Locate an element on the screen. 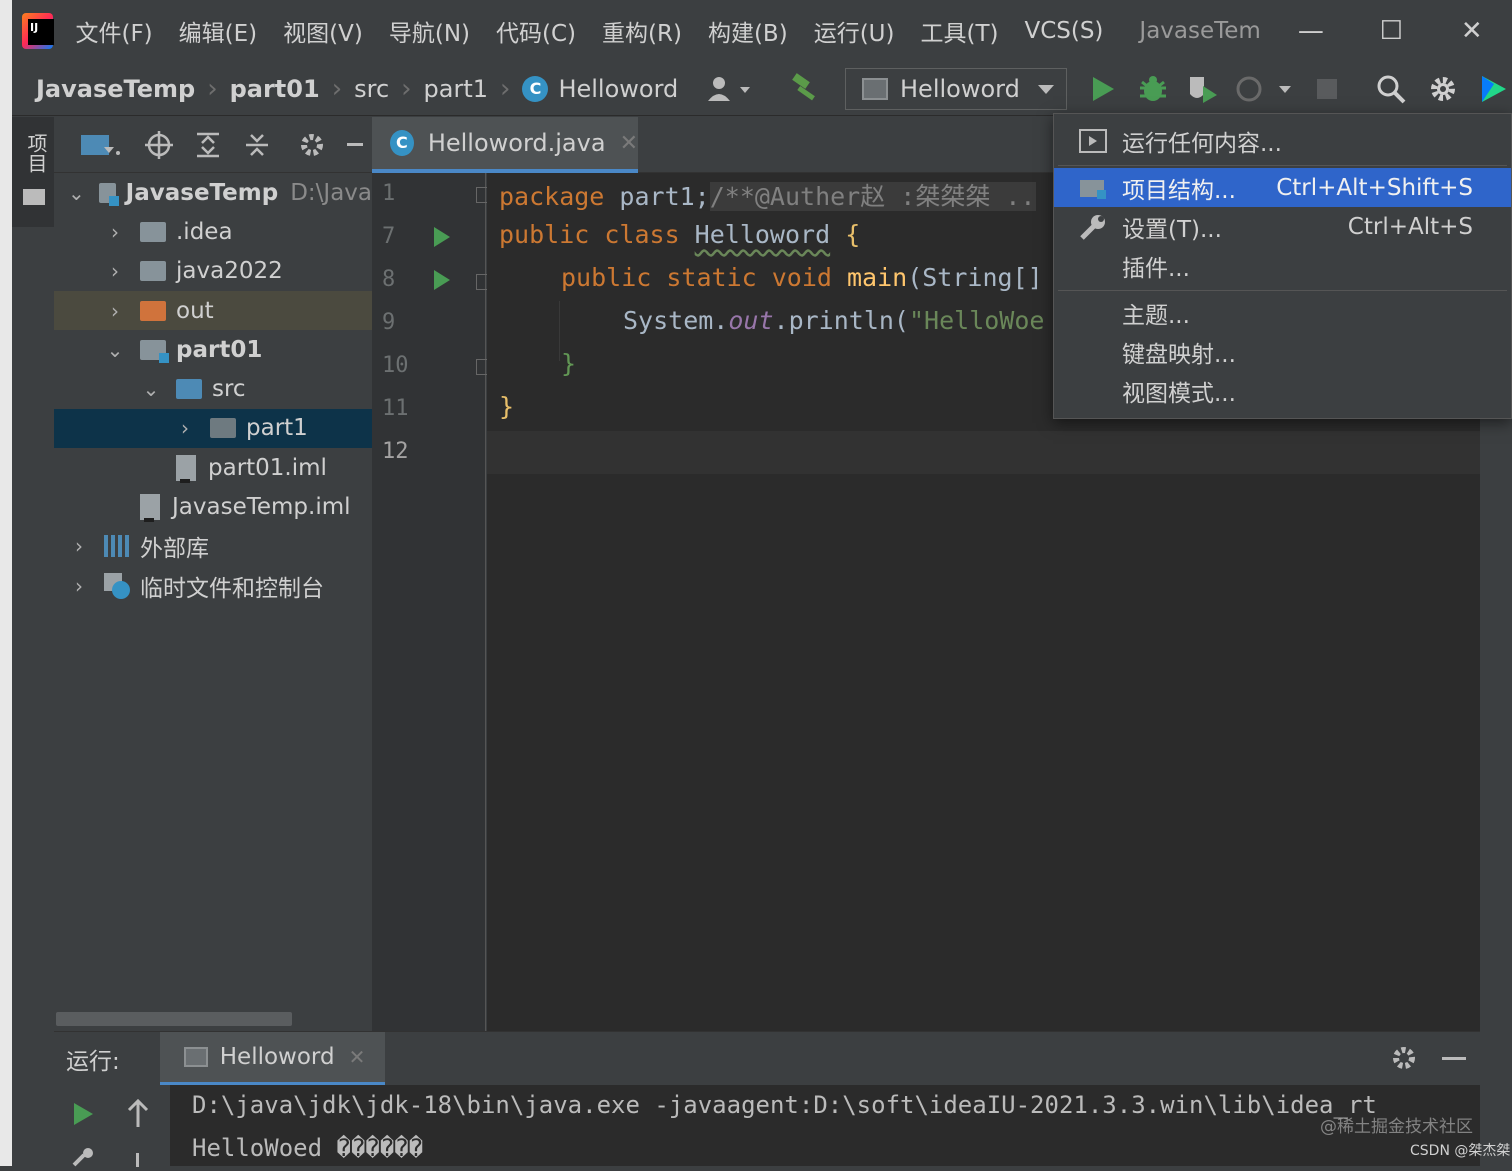  breadcrumb-class: C Helloword is located at coordinates (600, 89).